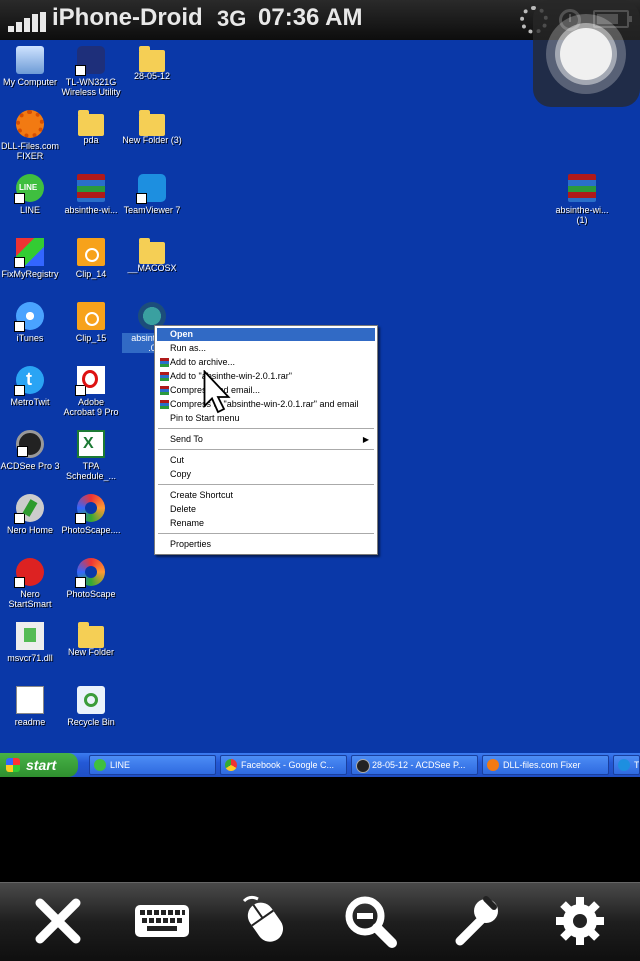  I want to click on desktop-icon-recycle-bin: Recycle Bin, so click(91, 706).